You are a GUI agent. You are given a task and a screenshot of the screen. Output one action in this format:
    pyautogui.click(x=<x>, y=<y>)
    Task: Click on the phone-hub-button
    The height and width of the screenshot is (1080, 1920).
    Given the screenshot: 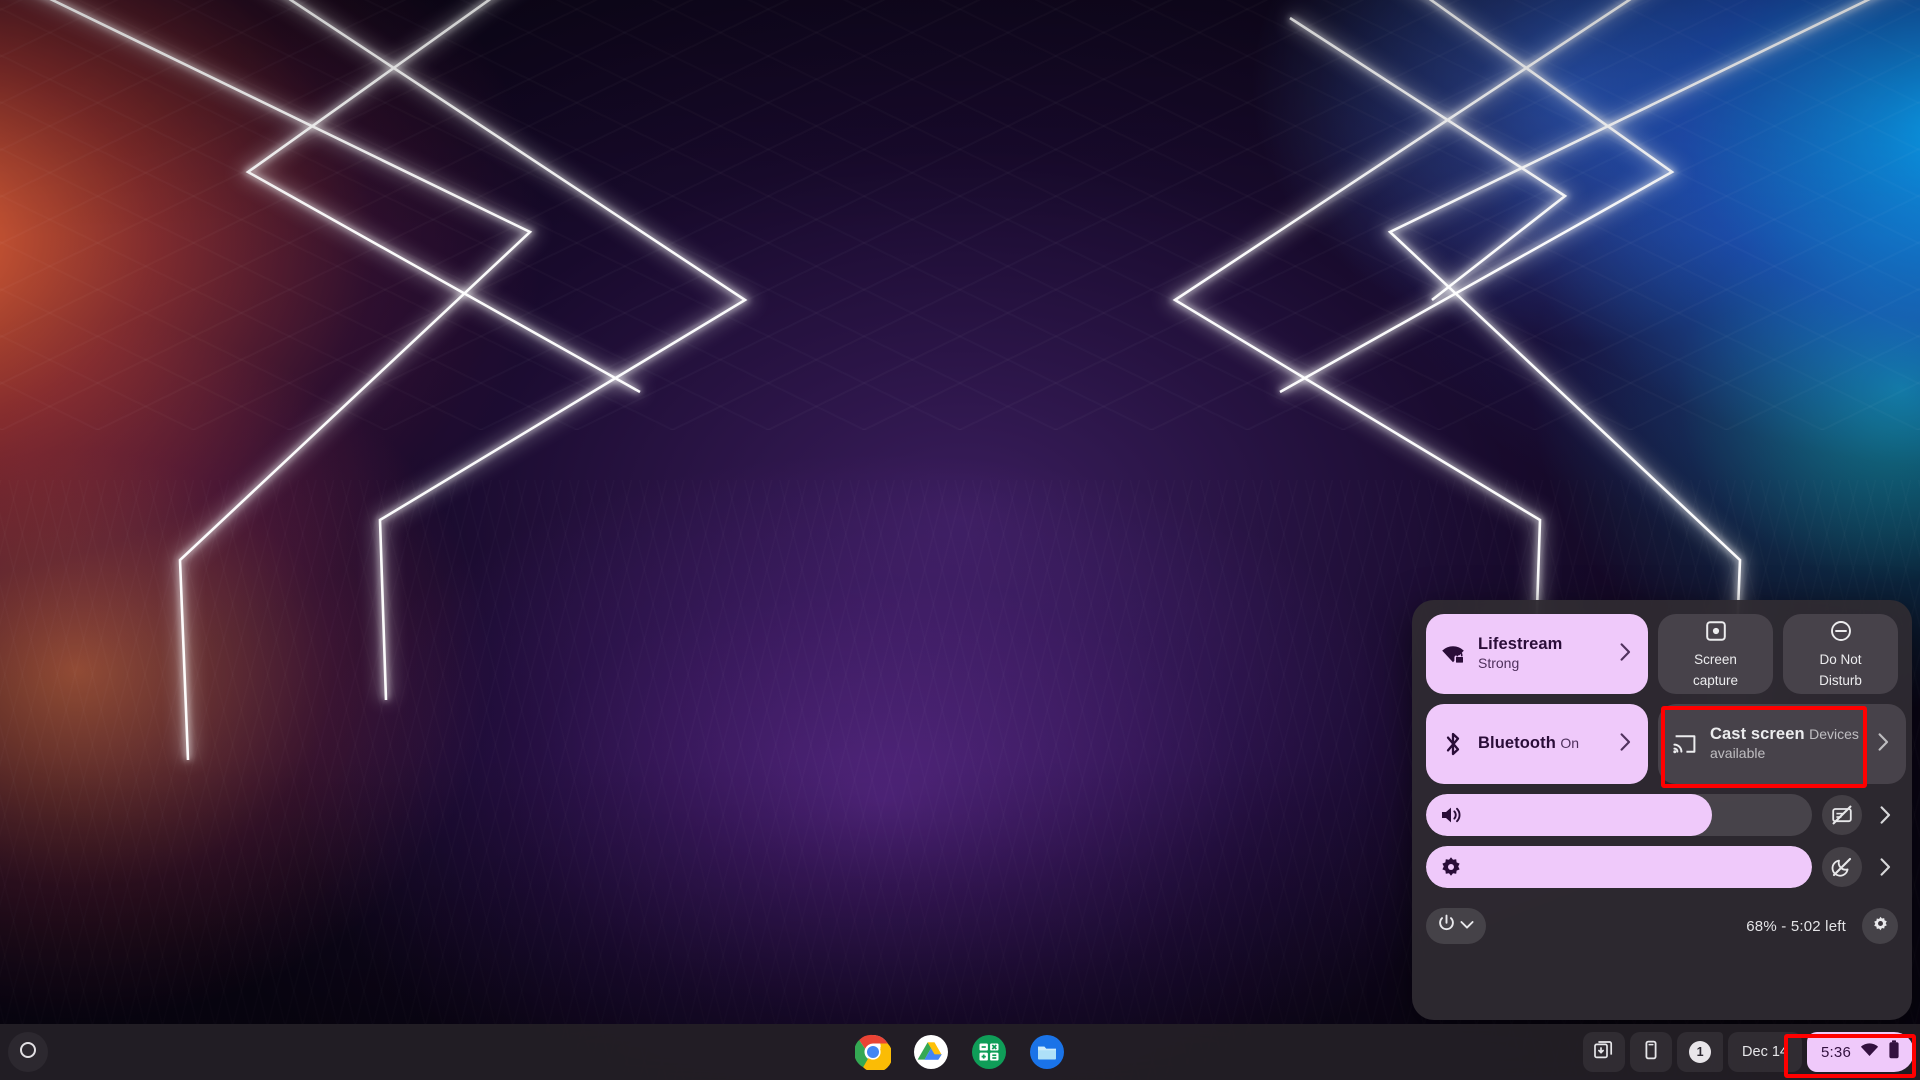 What is the action you would take?
    pyautogui.click(x=1651, y=1052)
    